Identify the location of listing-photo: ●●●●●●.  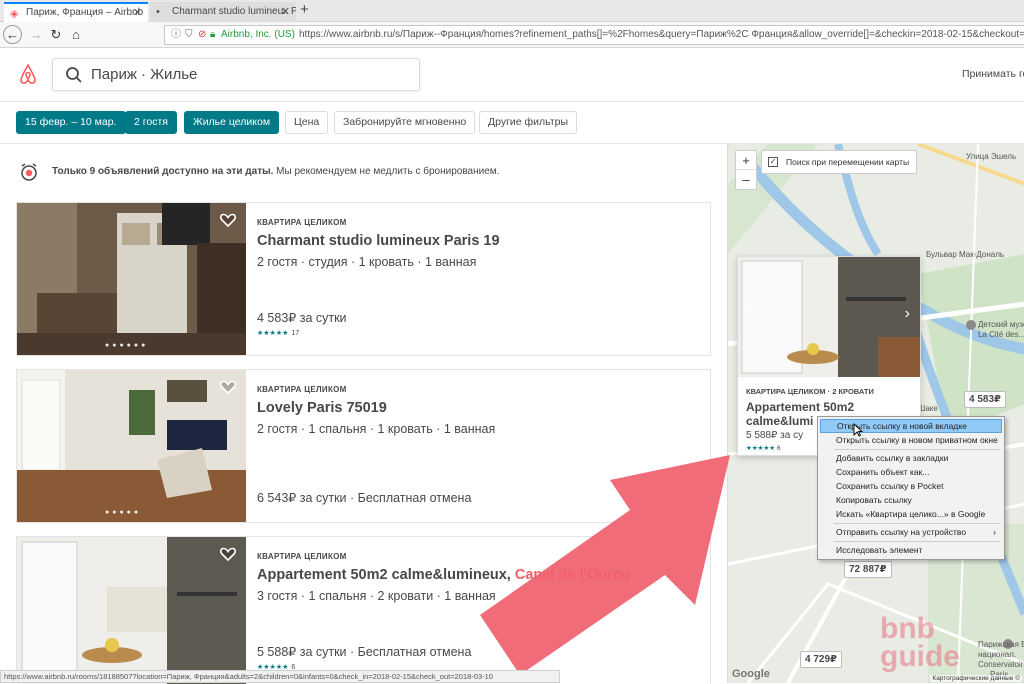
(131, 279).